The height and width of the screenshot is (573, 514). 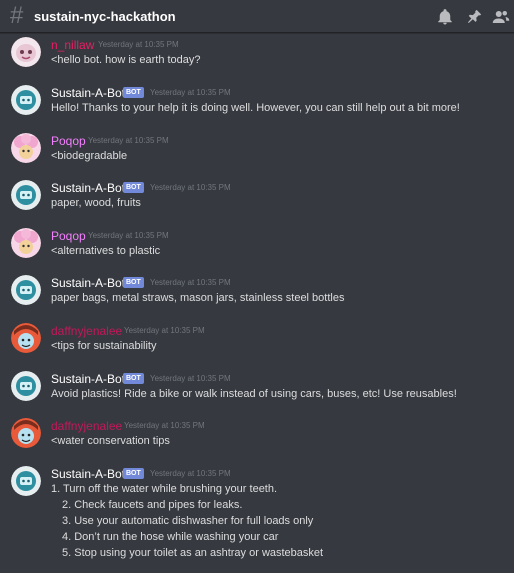 I want to click on bell-icon, so click(x=445, y=17).